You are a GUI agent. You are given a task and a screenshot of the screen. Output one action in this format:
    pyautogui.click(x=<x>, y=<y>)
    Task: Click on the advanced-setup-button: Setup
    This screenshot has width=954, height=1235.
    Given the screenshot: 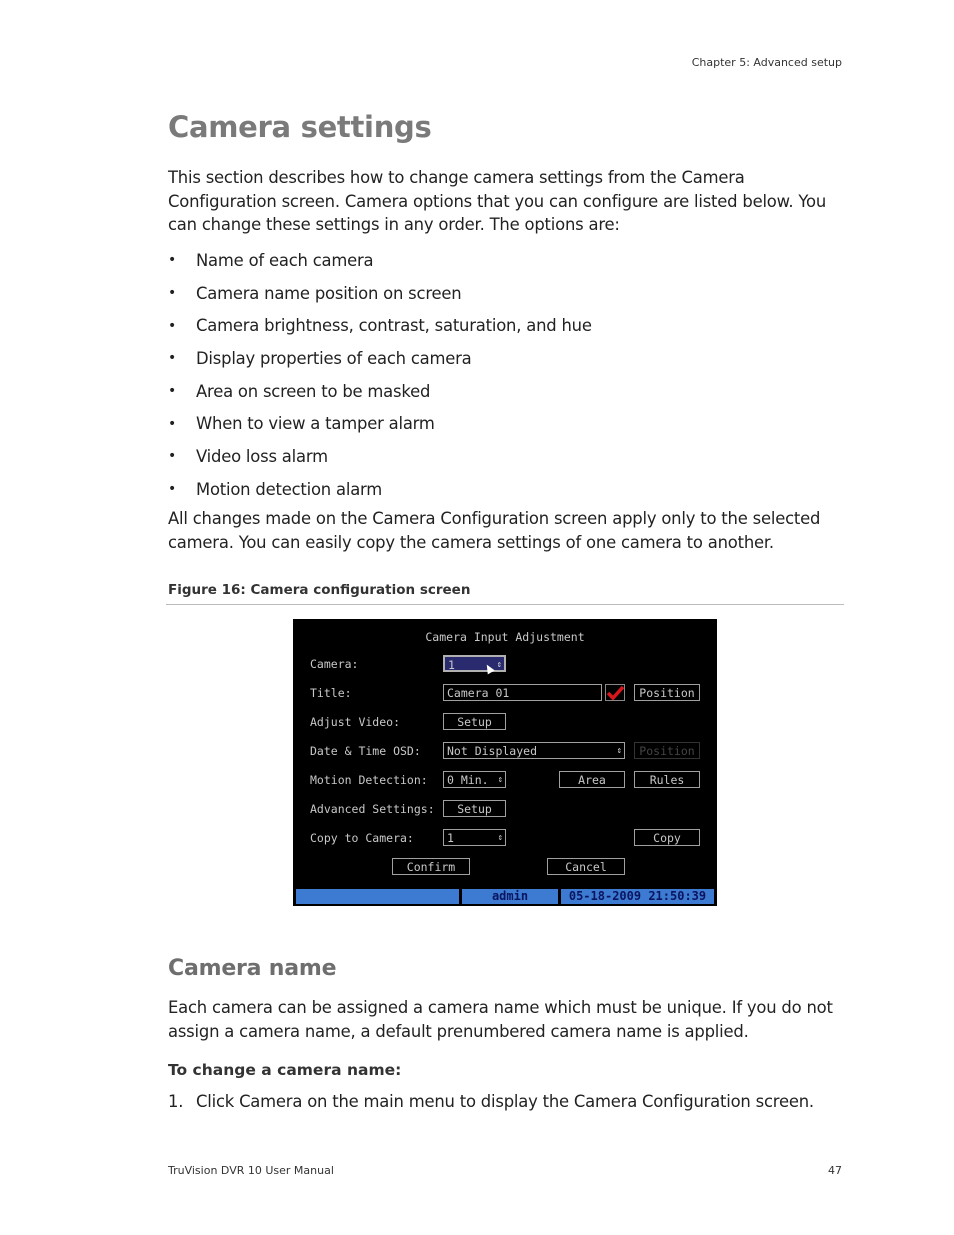 What is the action you would take?
    pyautogui.click(x=474, y=808)
    